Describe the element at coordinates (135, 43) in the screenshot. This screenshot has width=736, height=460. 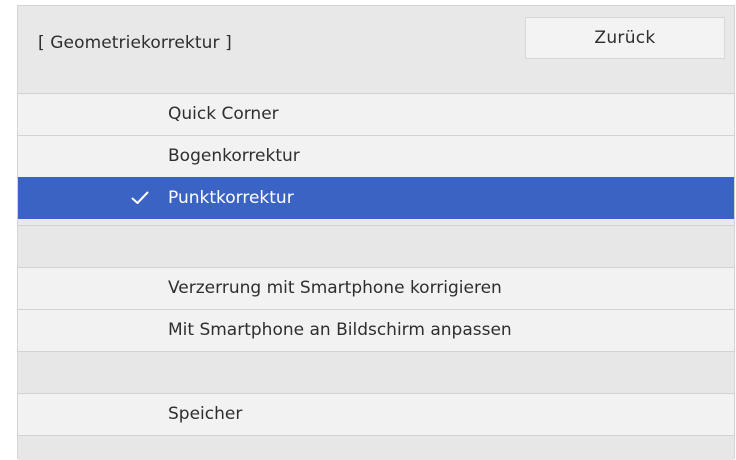
I see `panel-title: [ Geometriekorrektur ]` at that location.